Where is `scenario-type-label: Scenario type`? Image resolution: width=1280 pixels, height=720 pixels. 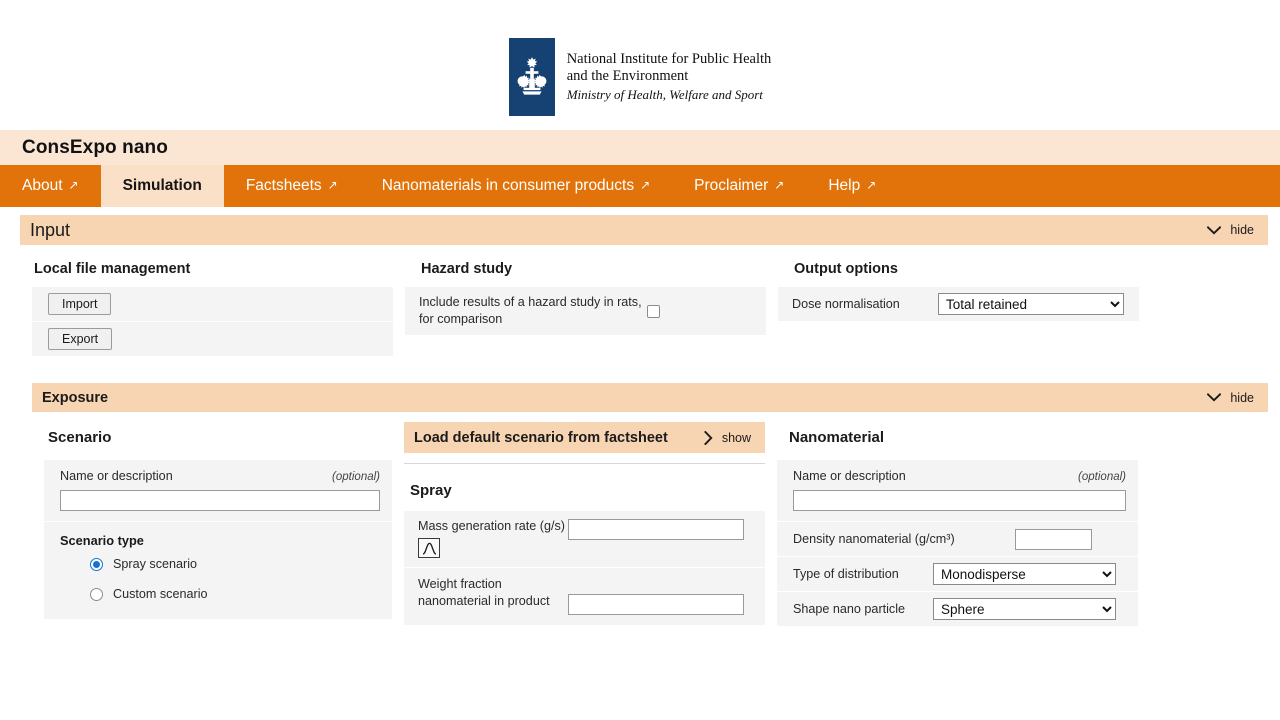 scenario-type-label: Scenario type is located at coordinates (102, 540).